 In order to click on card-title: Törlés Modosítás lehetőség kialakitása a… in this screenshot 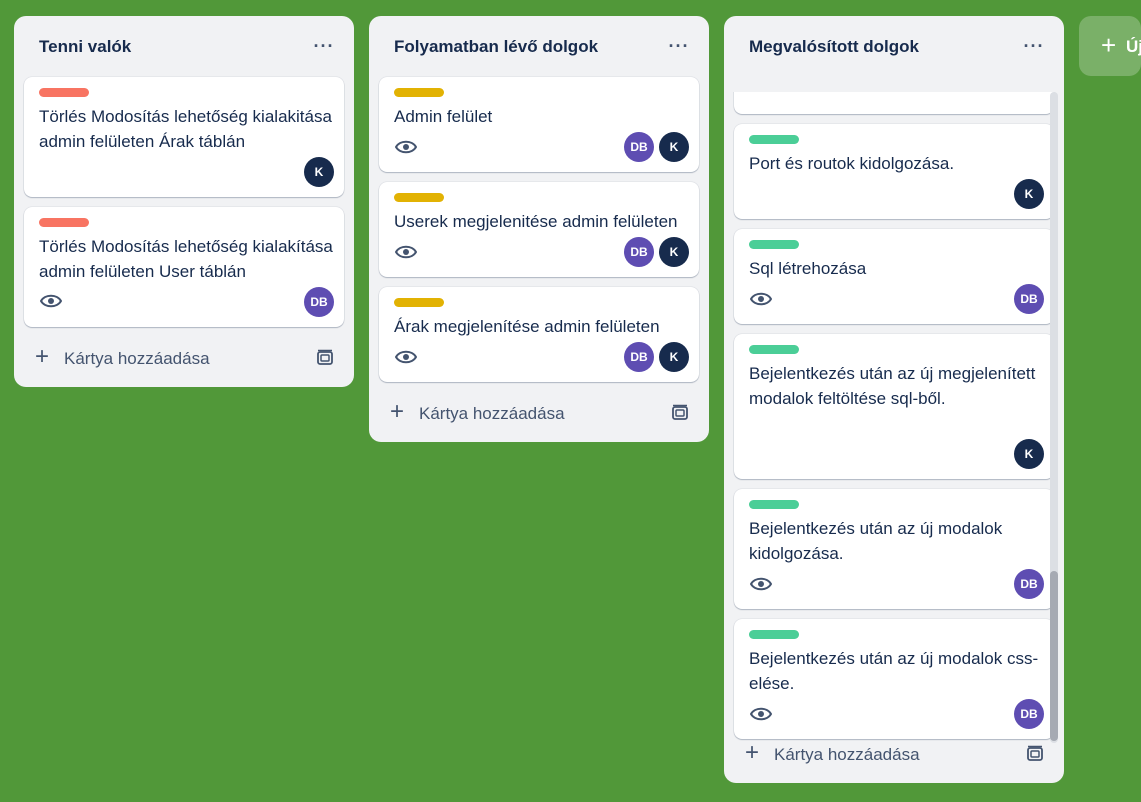, I will do `click(185, 129)`.